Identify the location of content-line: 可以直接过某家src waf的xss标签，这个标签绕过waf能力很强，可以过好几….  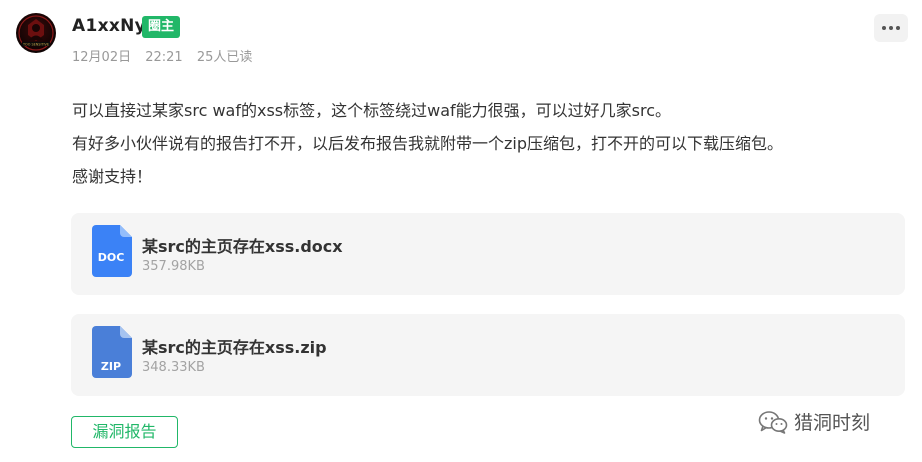
(371, 110).